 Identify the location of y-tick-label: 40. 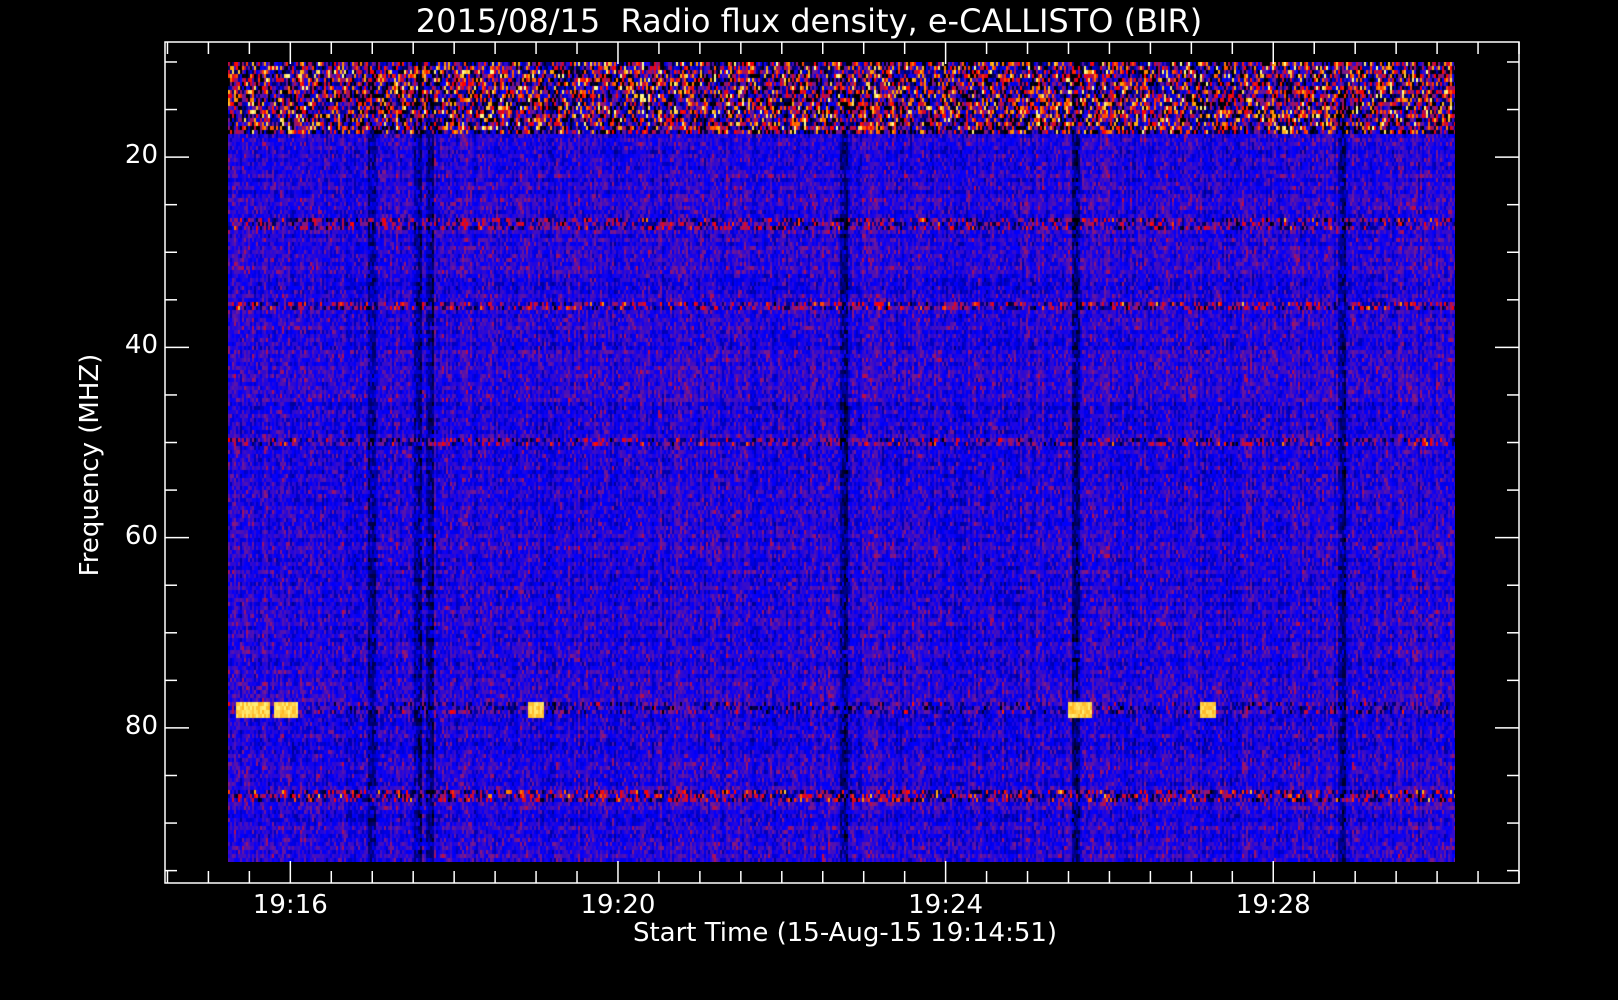
(141, 345).